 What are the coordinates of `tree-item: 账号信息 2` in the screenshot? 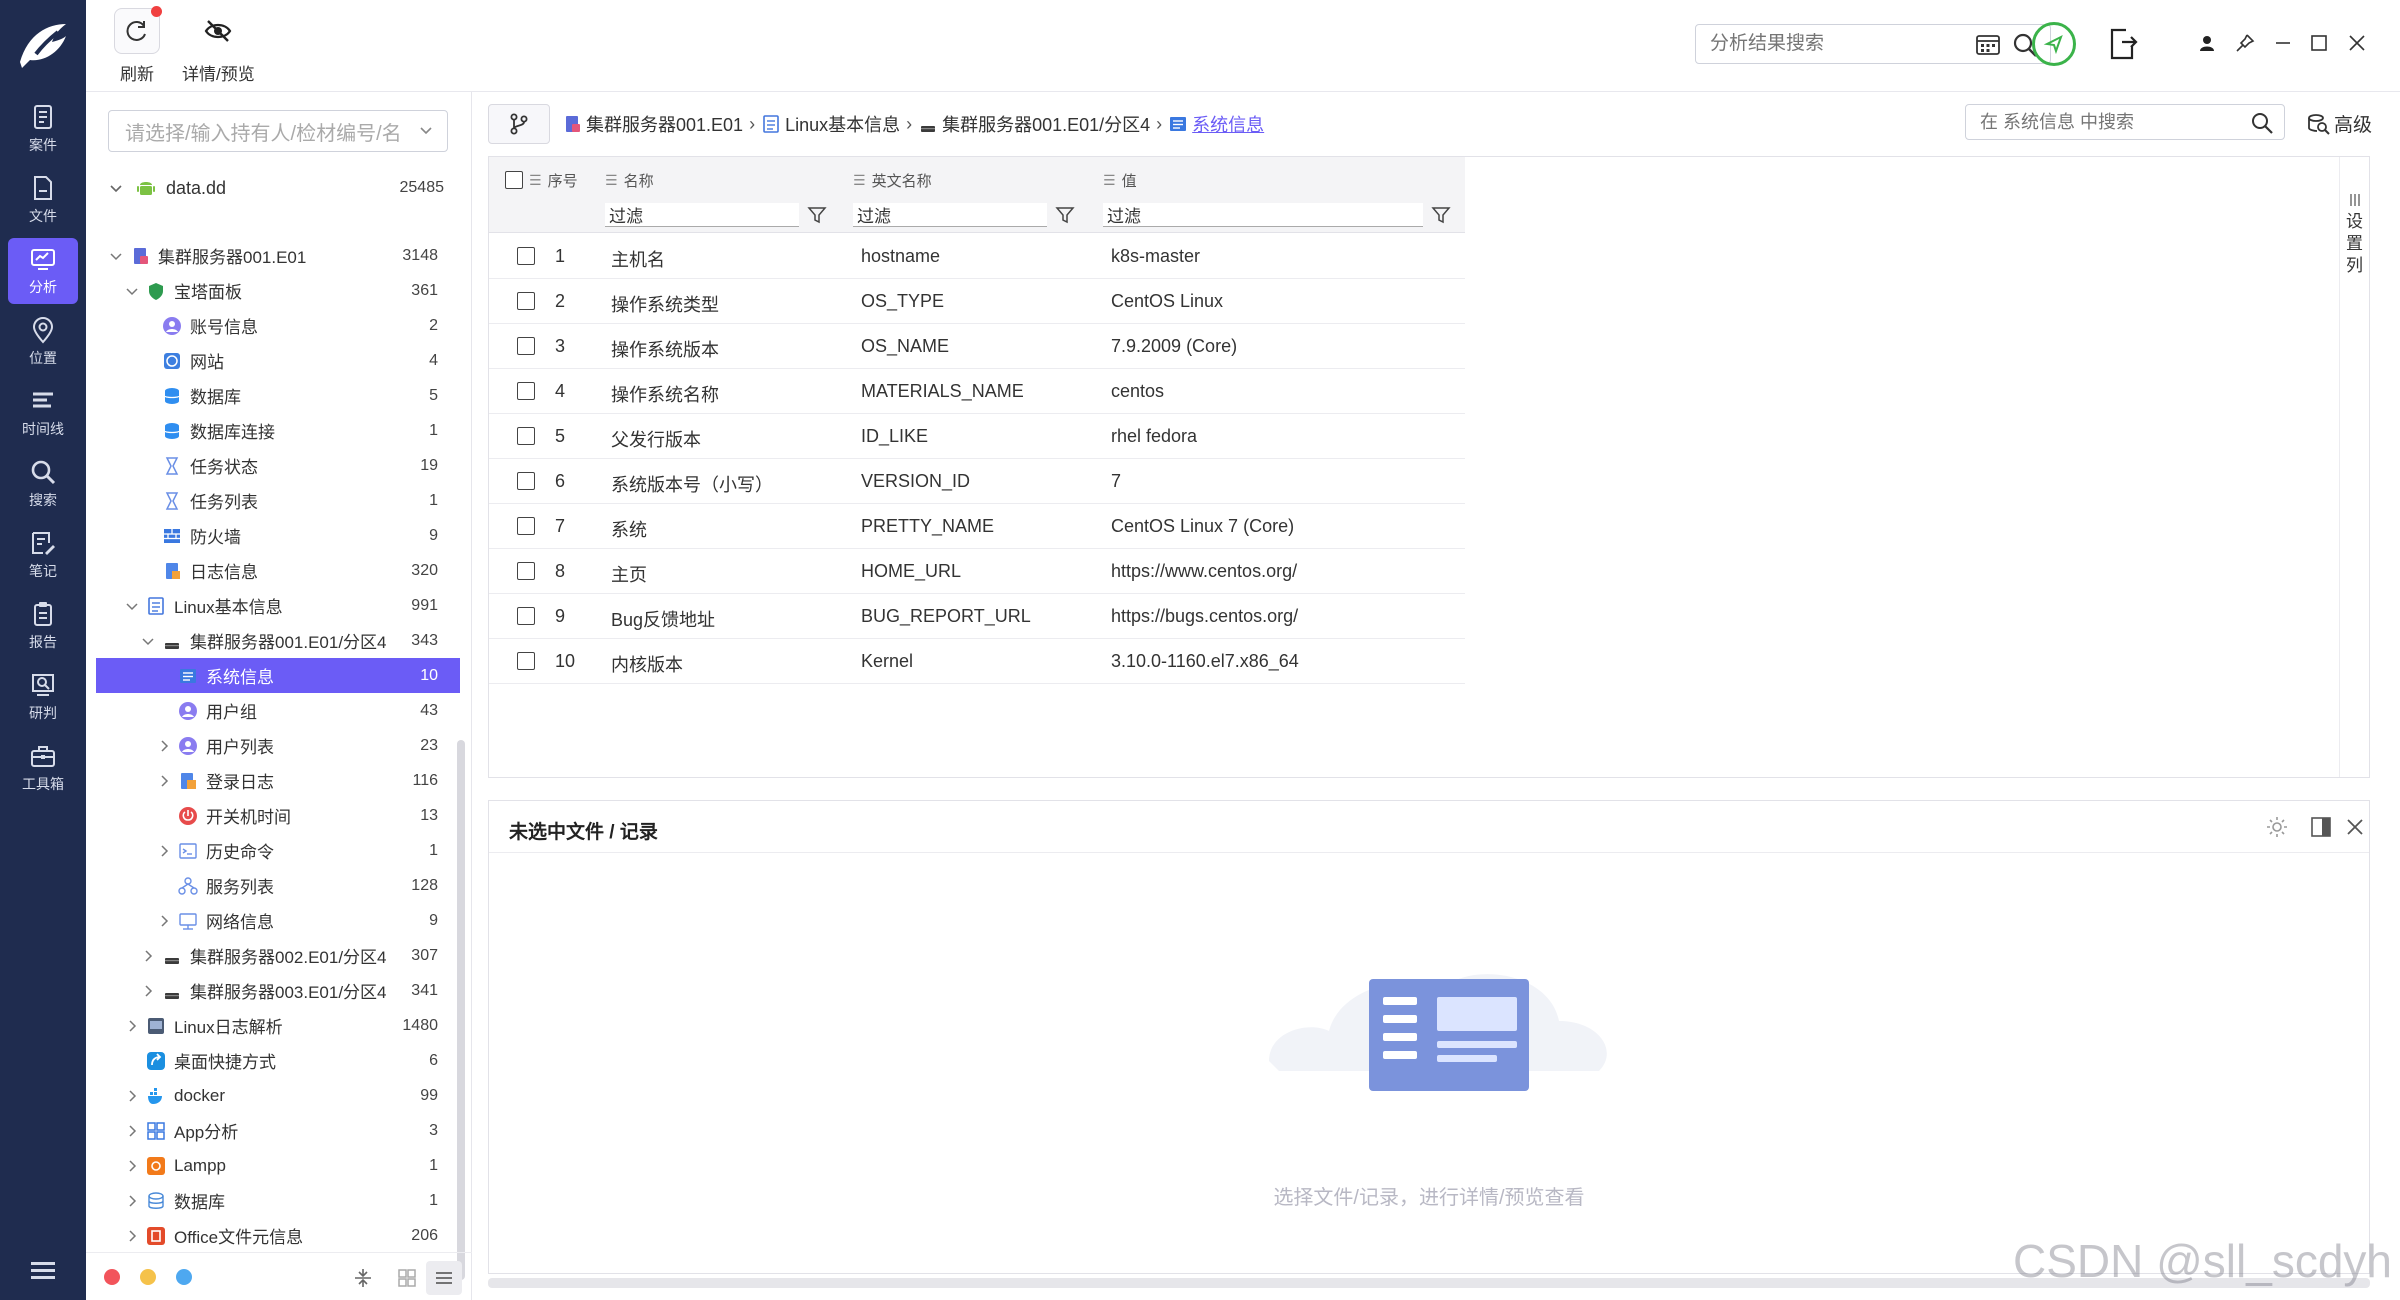 It's located at (278, 325).